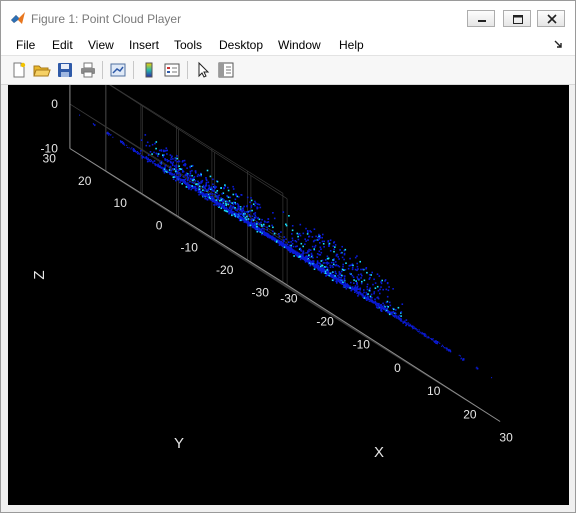 This screenshot has height=513, width=576. Describe the element at coordinates (101, 45) in the screenshot. I see `menu-view: View` at that location.